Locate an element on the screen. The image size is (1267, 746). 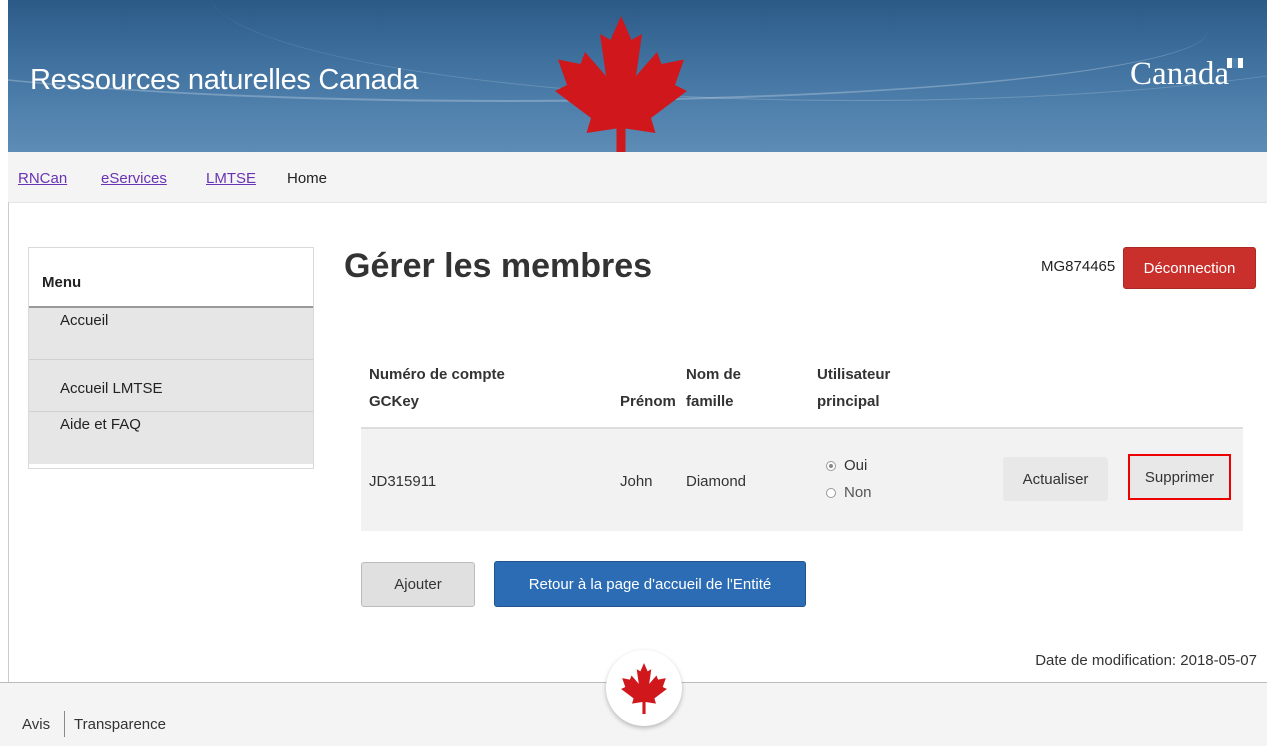
column-header-account: Numéro de compte GCKey is located at coordinates (437, 388).